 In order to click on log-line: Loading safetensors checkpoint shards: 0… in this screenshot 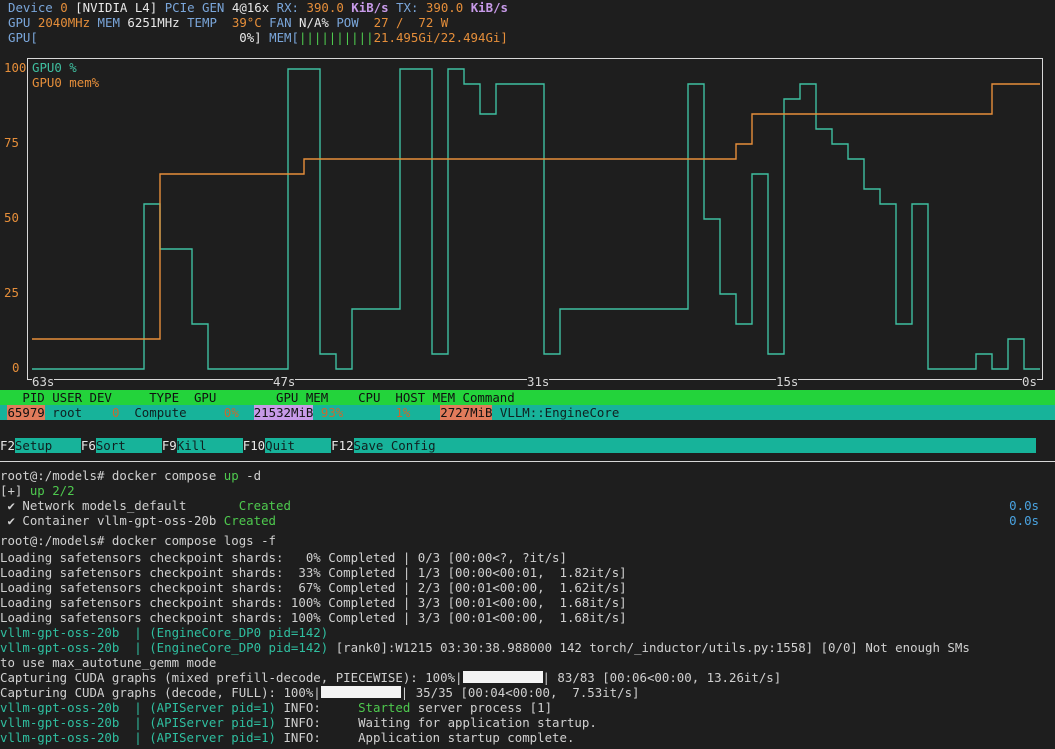, I will do `click(283, 557)`.